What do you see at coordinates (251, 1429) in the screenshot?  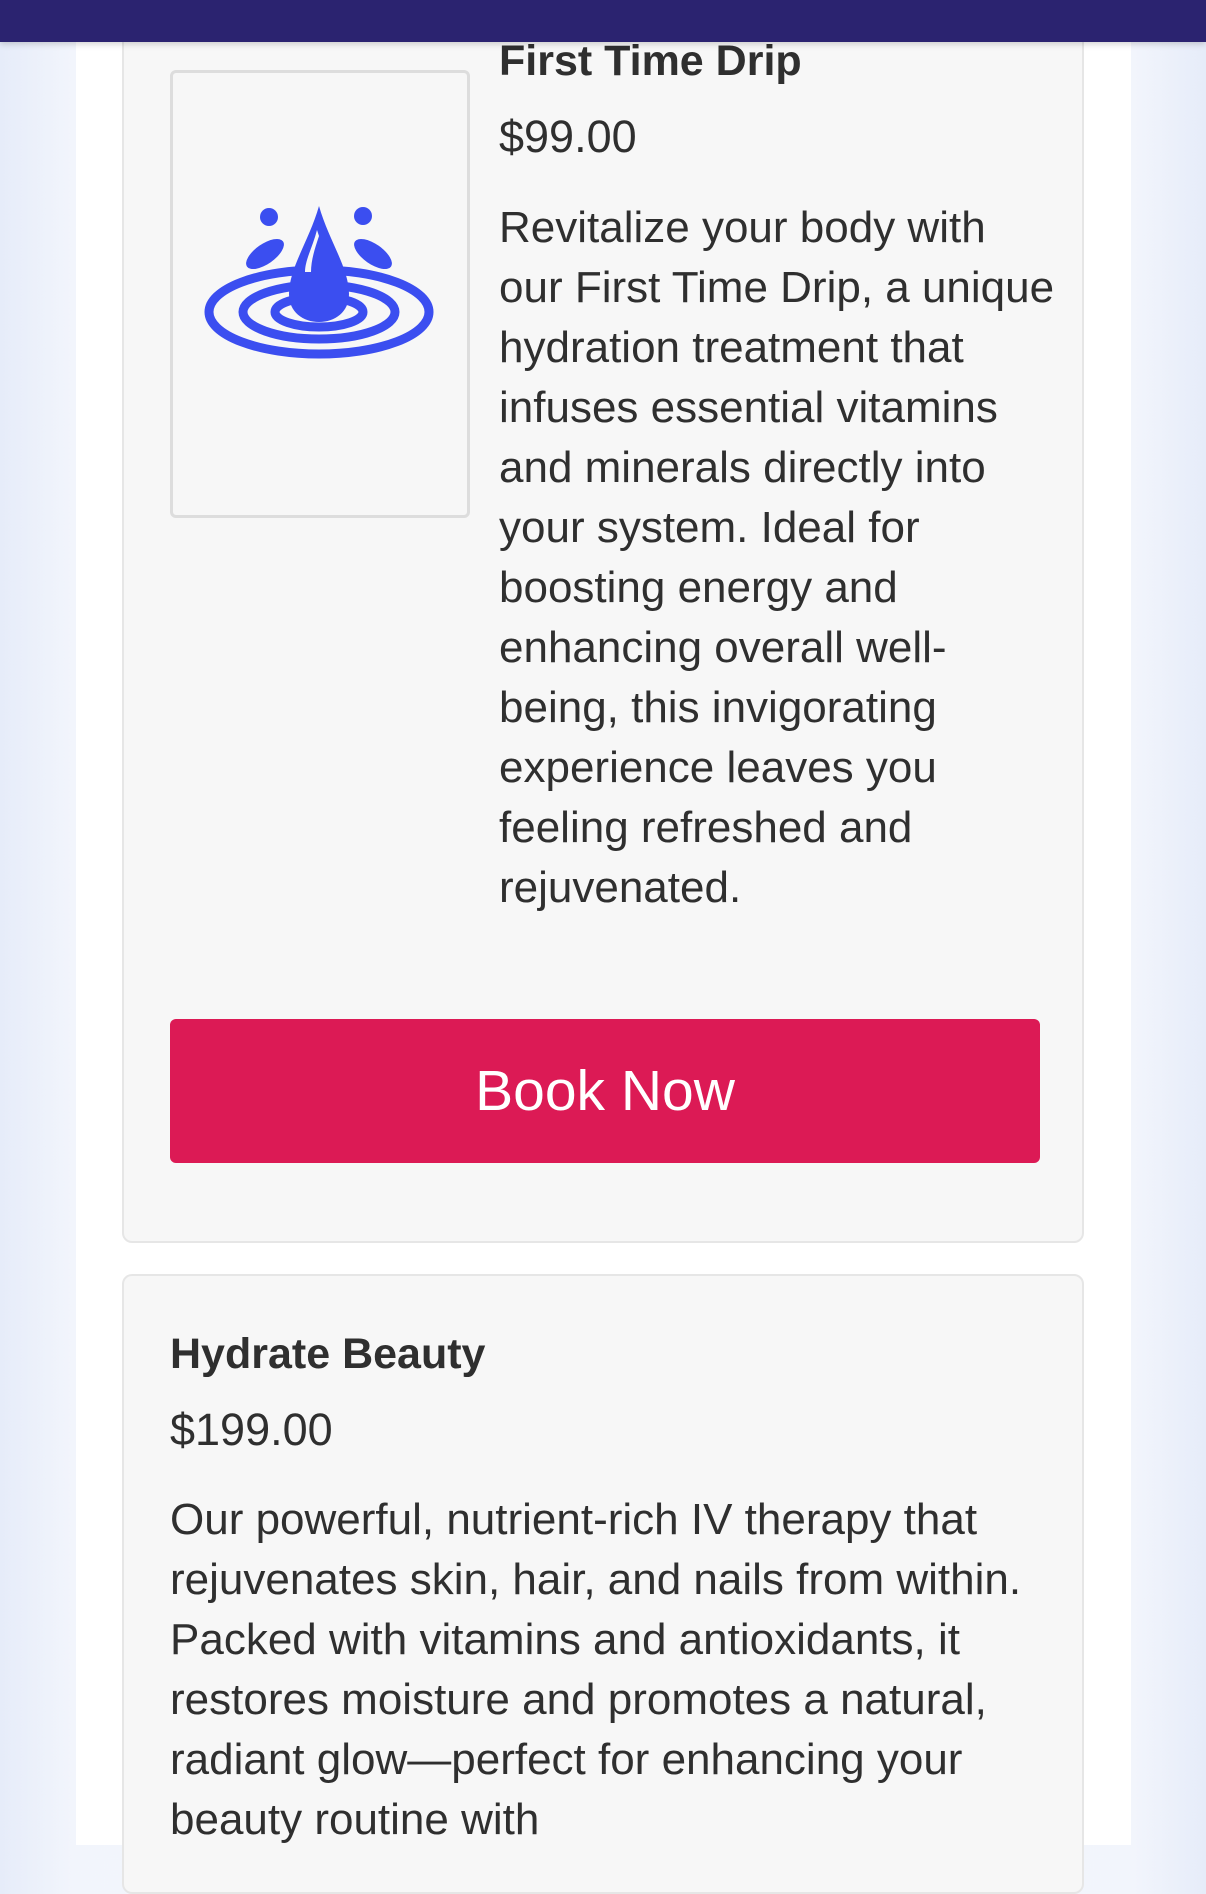 I see `service-price: $199.00` at bounding box center [251, 1429].